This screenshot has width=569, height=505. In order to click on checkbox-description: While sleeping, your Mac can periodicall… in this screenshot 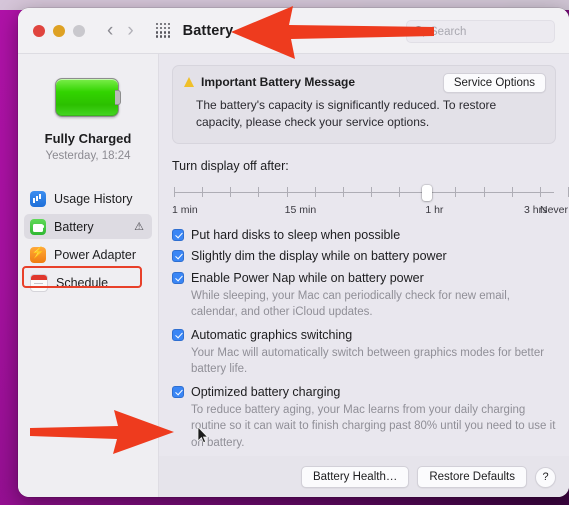, I will do `click(350, 304)`.